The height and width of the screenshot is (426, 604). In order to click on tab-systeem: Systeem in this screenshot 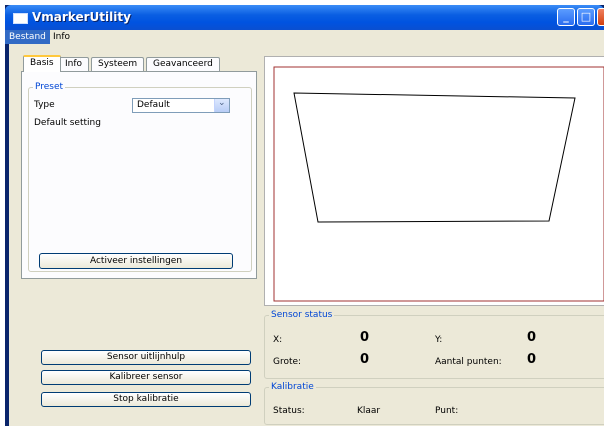, I will do `click(118, 64)`.